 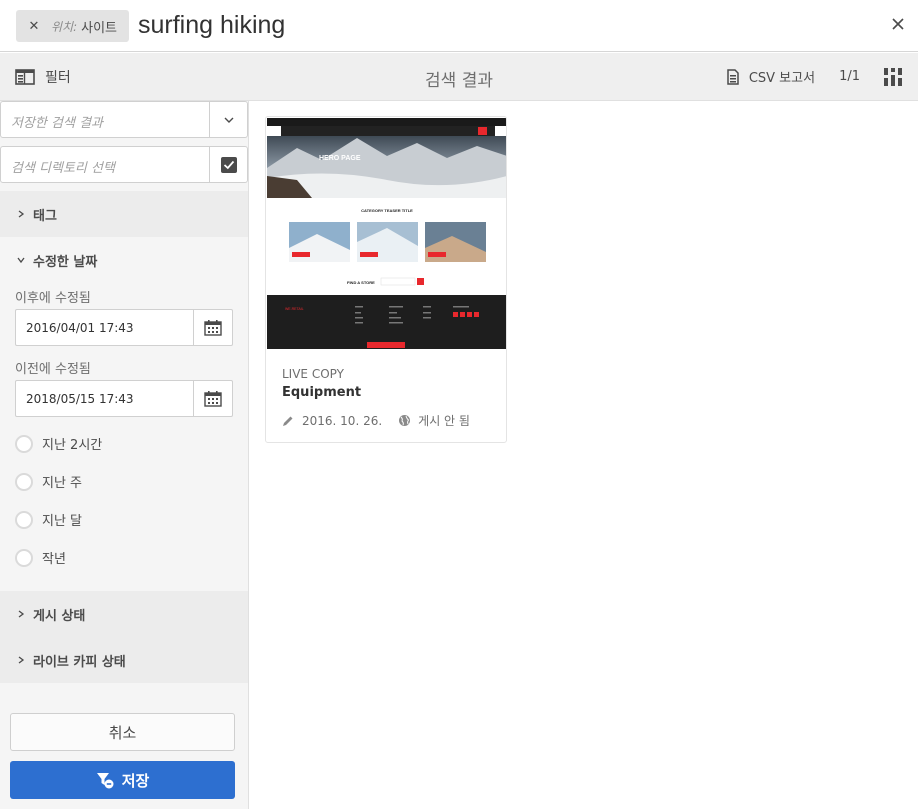 I want to click on radio-label: 지난 달, so click(x=62, y=521).